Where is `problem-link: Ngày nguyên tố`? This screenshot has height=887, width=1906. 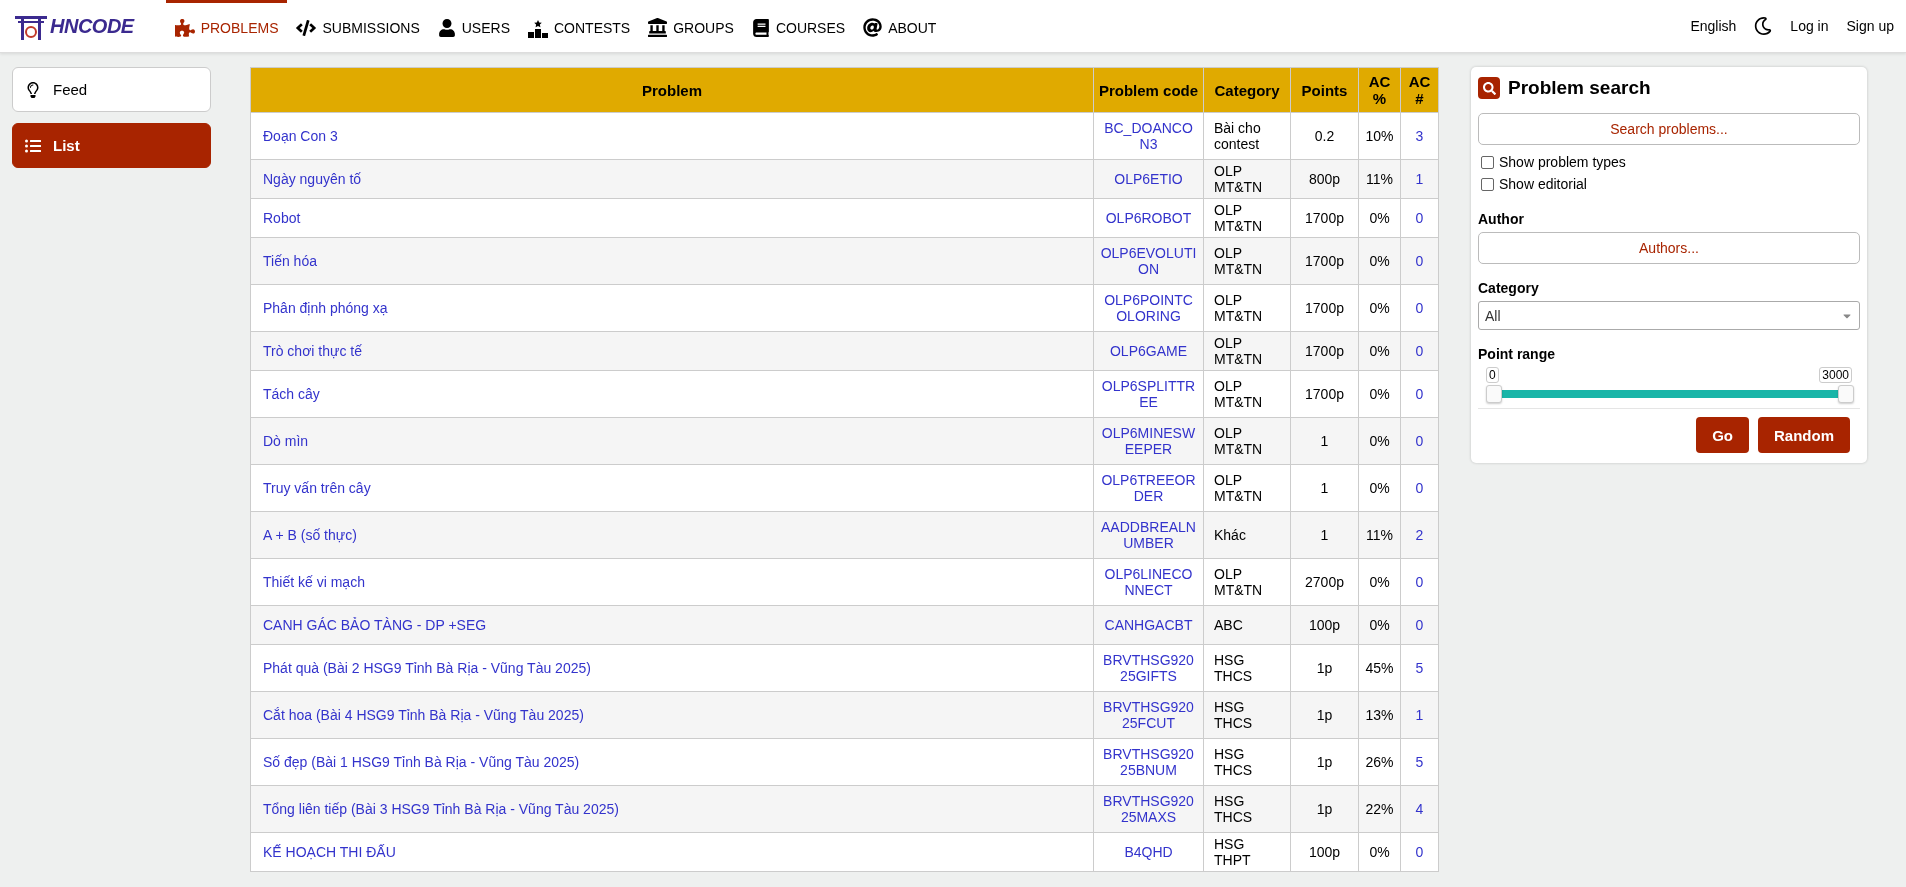 problem-link: Ngày nguyên tố is located at coordinates (312, 179).